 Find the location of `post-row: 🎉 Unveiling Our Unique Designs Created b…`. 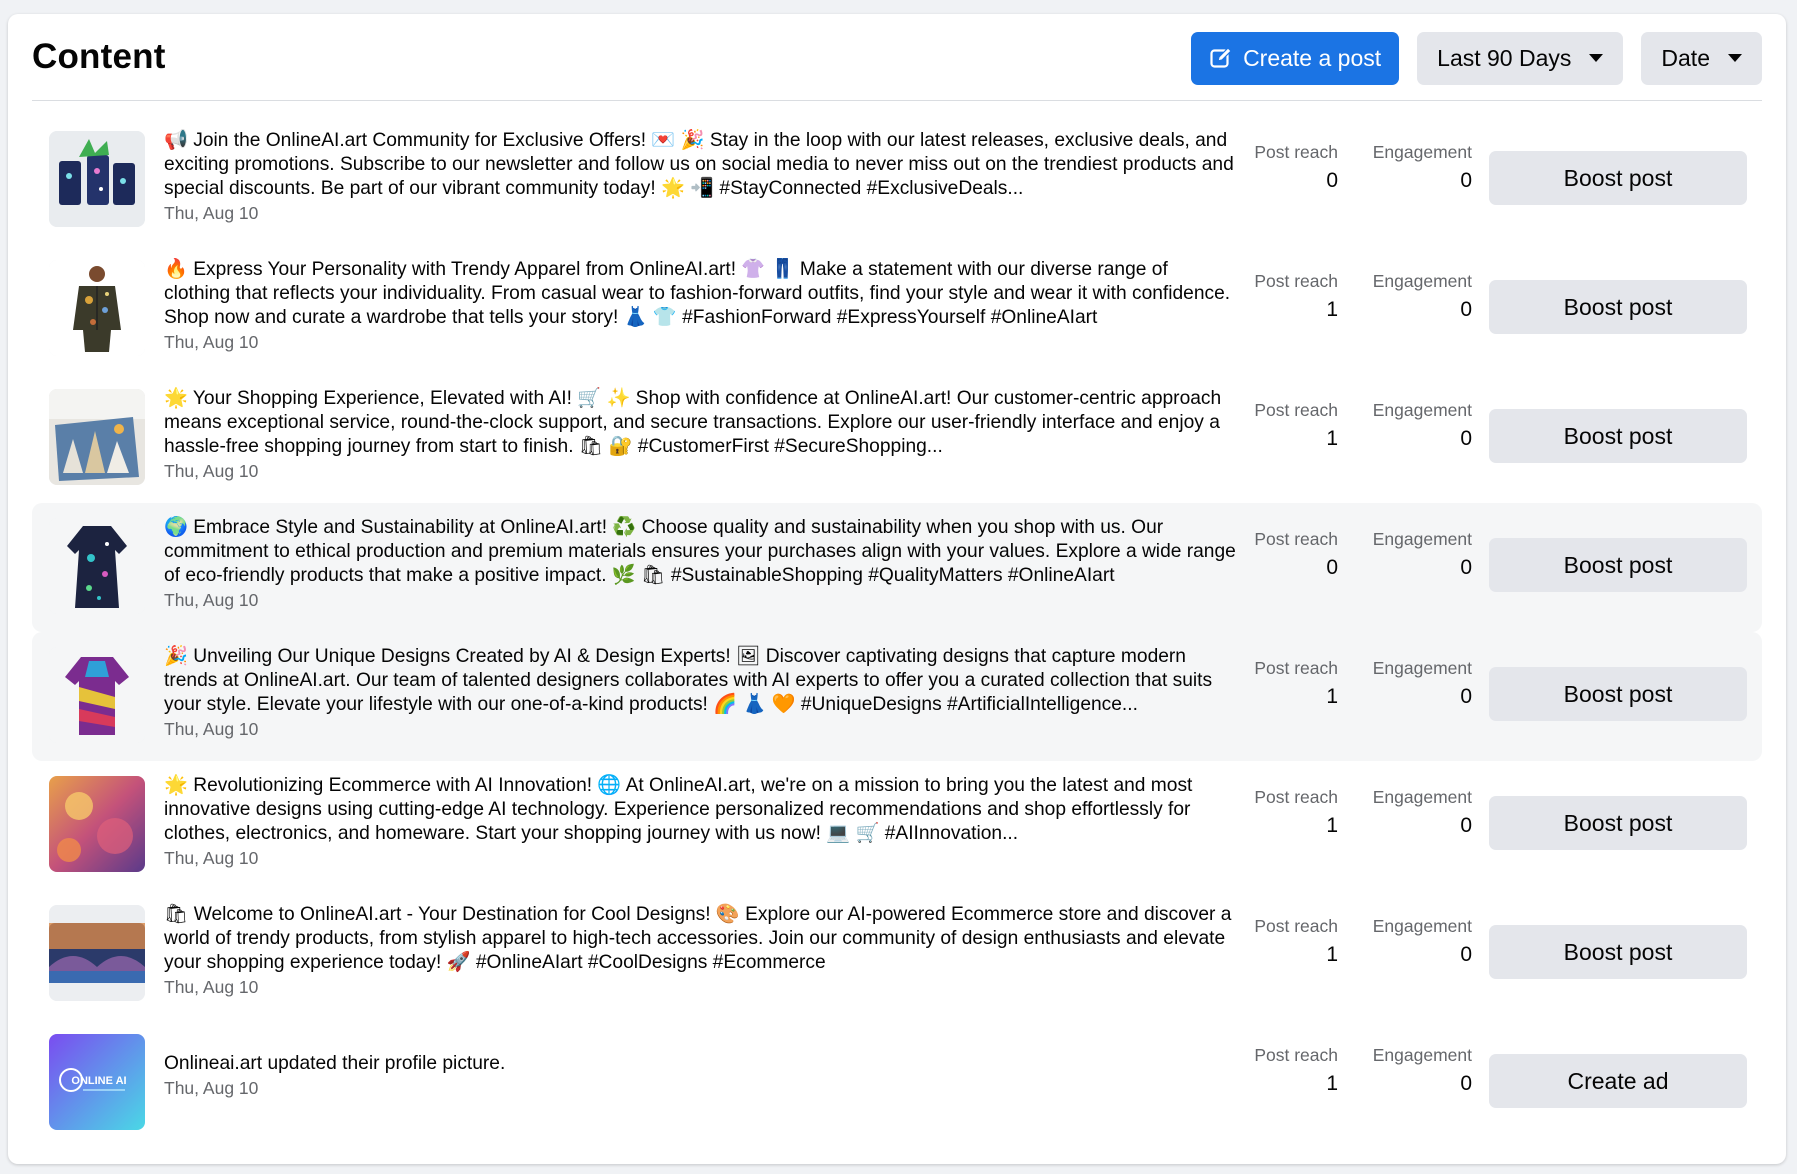

post-row: 🎉 Unveiling Our Unique Designs Created b… is located at coordinates (897, 696).